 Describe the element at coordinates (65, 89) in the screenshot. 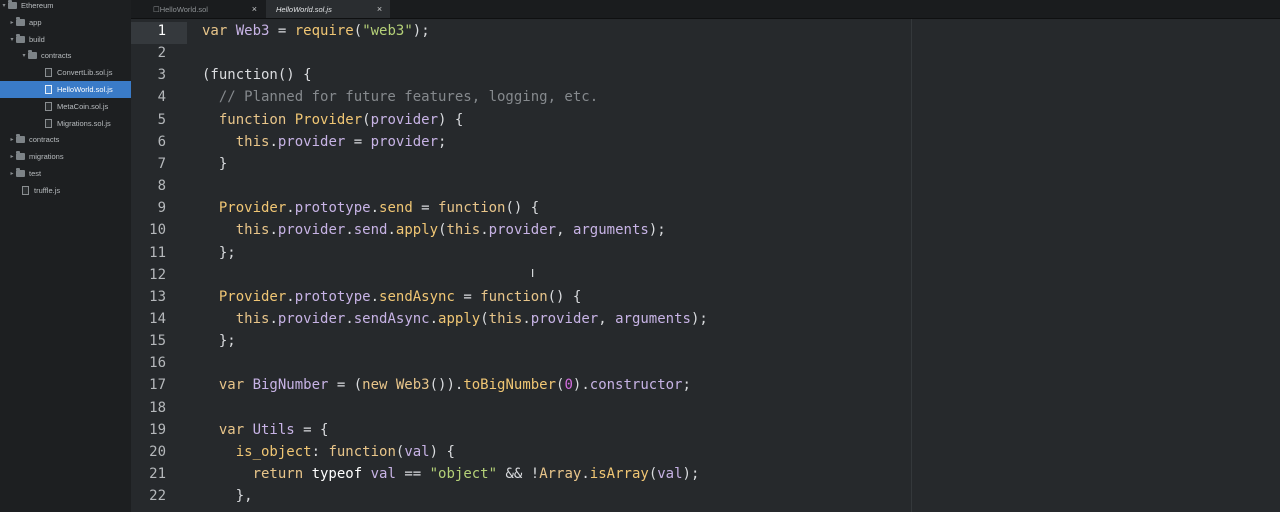

I see `tree-file: HelloWorld.sol.js` at that location.